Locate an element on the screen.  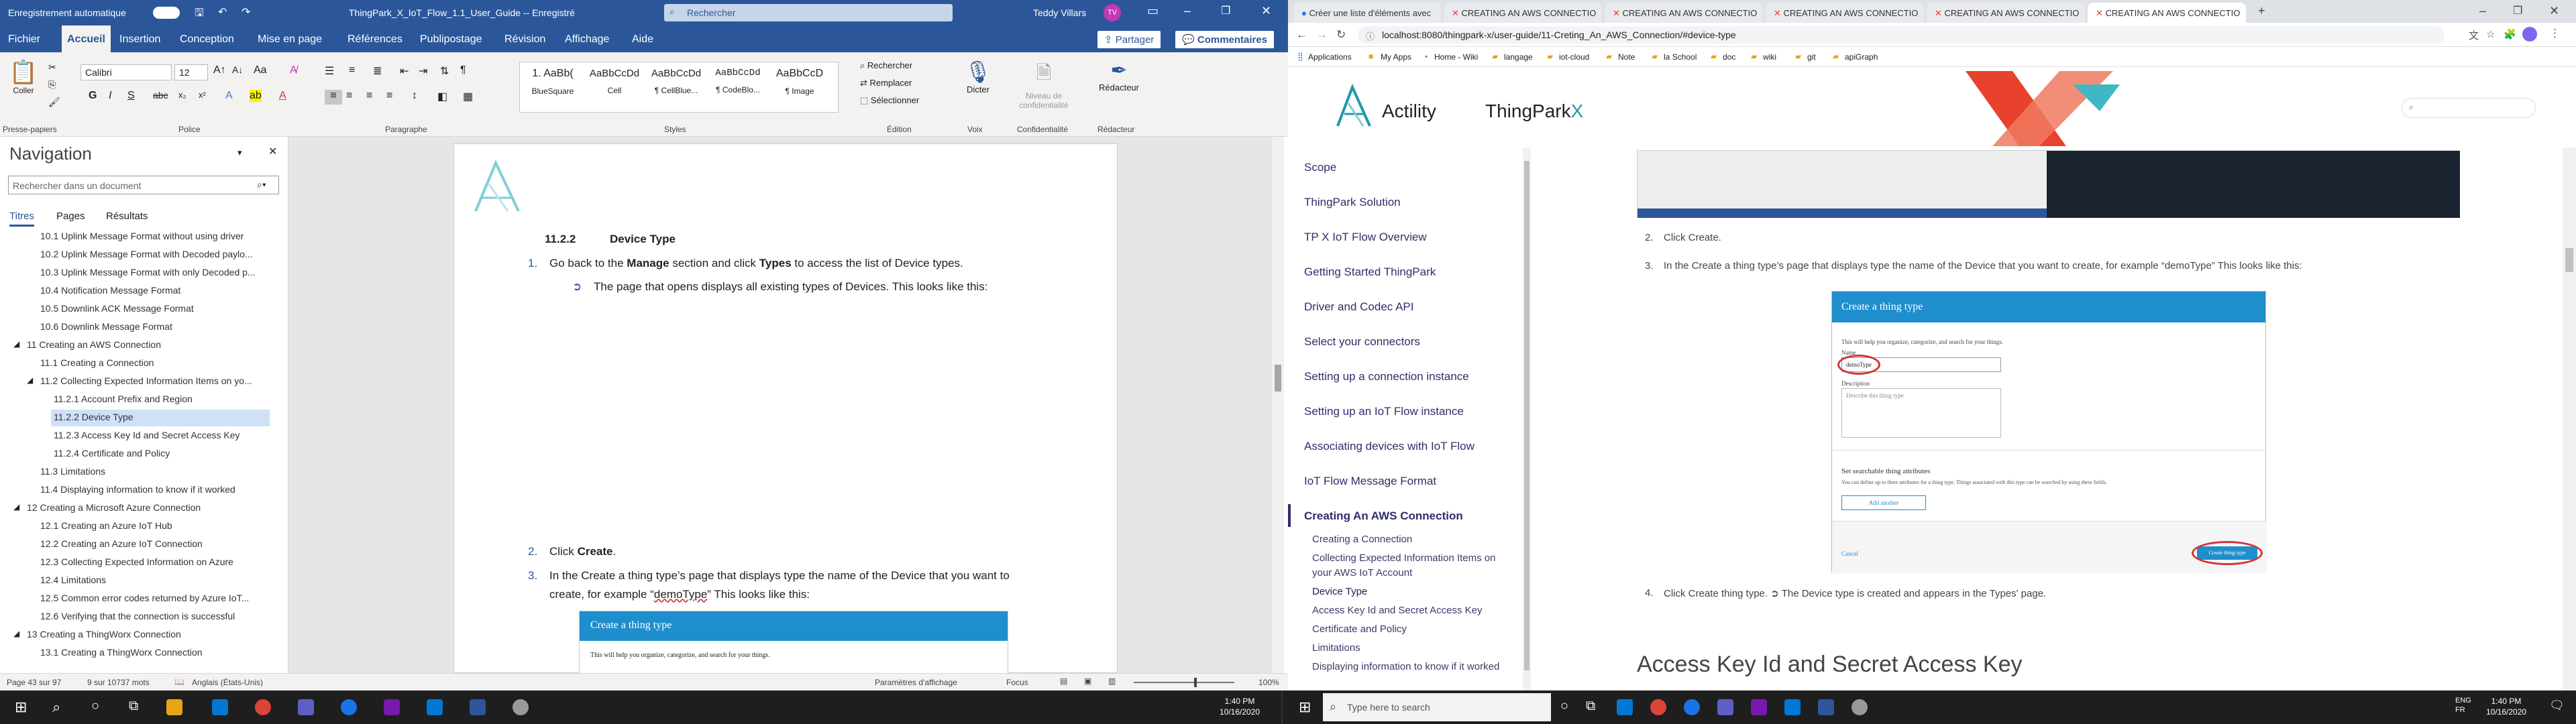
teams-icon is located at coordinates (306, 707).